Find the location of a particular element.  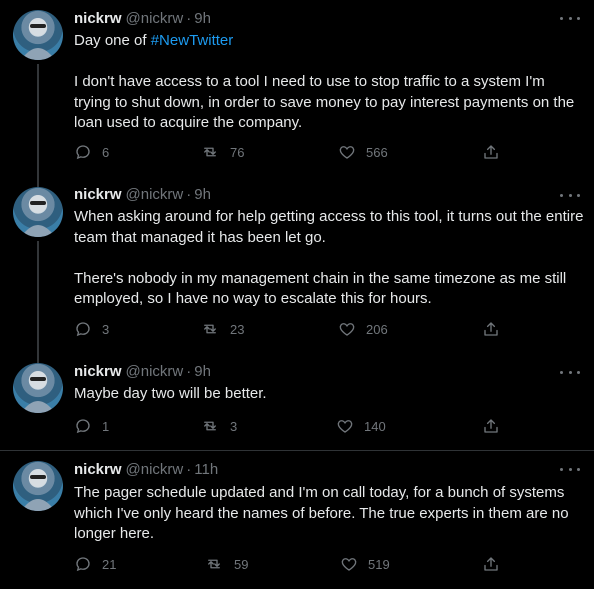

tweet-text-prefix: Day one of is located at coordinates (112, 40).